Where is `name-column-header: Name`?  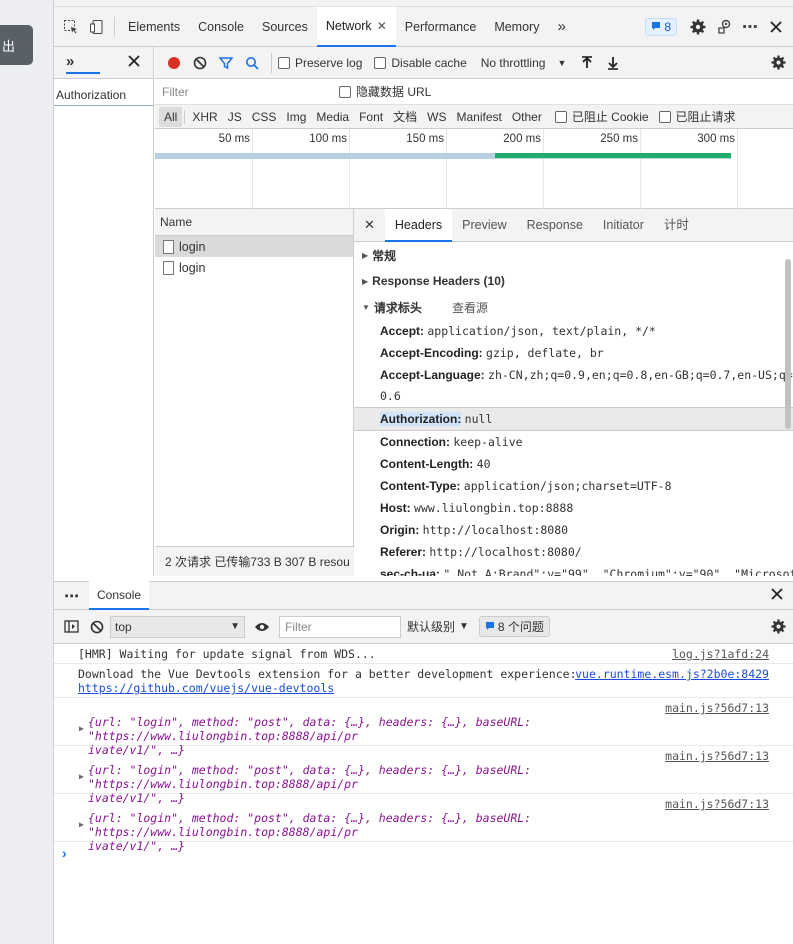
name-column-header: Name is located at coordinates (254, 222).